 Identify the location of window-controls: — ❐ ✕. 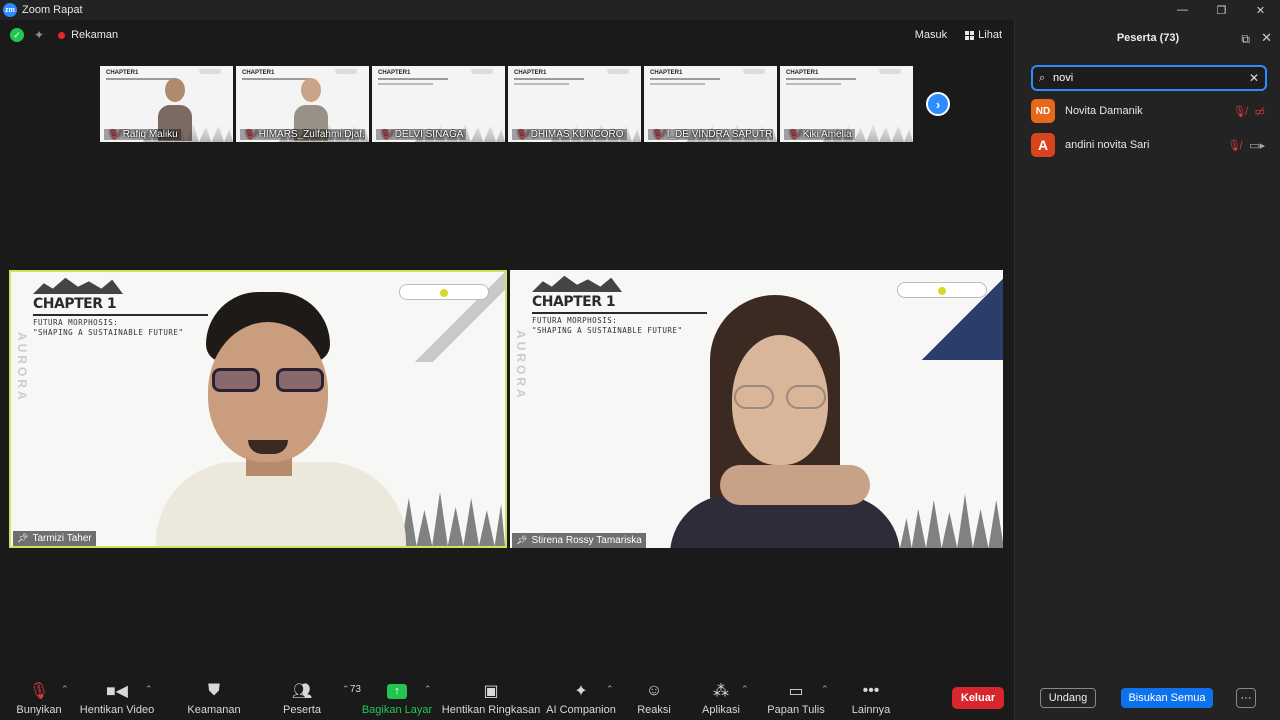
(1221, 10).